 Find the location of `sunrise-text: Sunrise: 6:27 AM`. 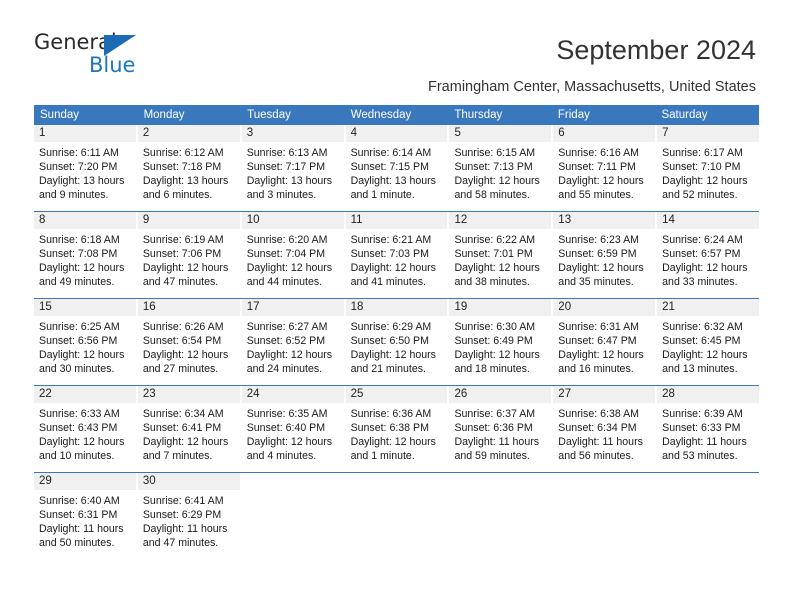

sunrise-text: Sunrise: 6:27 AM is located at coordinates (287, 327).